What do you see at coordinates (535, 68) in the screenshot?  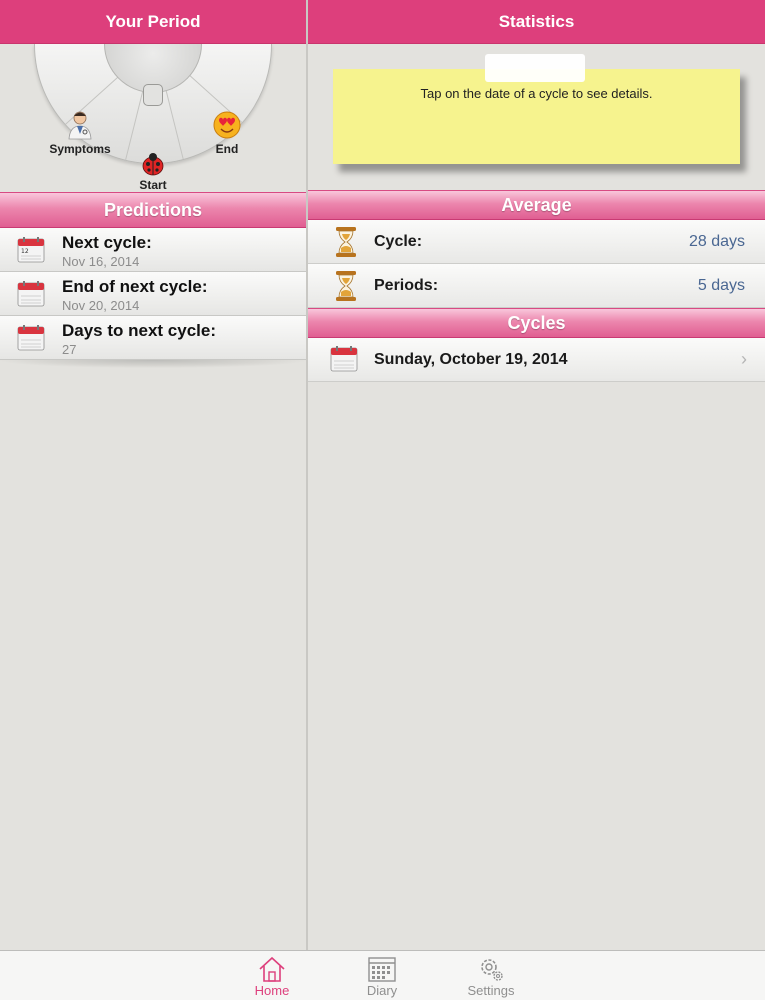 I see `sticky-note-tape` at bounding box center [535, 68].